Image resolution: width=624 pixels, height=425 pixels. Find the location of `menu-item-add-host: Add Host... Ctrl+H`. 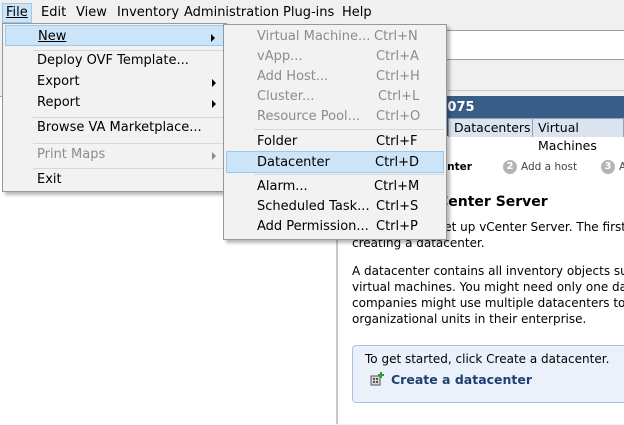

menu-item-add-host: Add Host... Ctrl+H is located at coordinates (335, 77).